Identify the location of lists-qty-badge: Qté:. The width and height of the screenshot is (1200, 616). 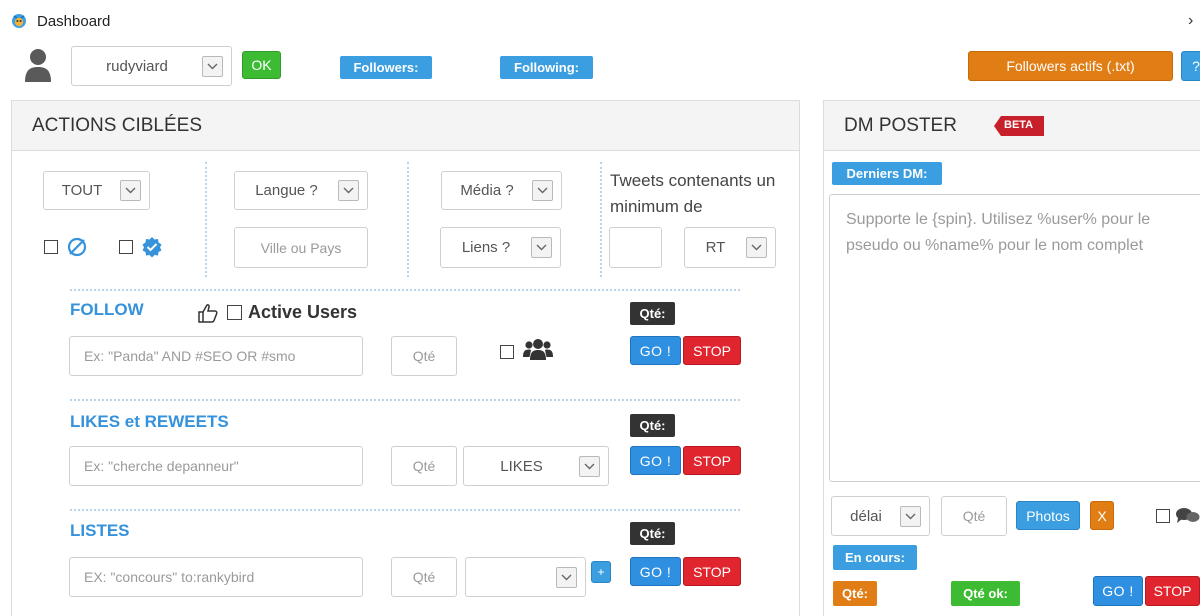
(652, 533).